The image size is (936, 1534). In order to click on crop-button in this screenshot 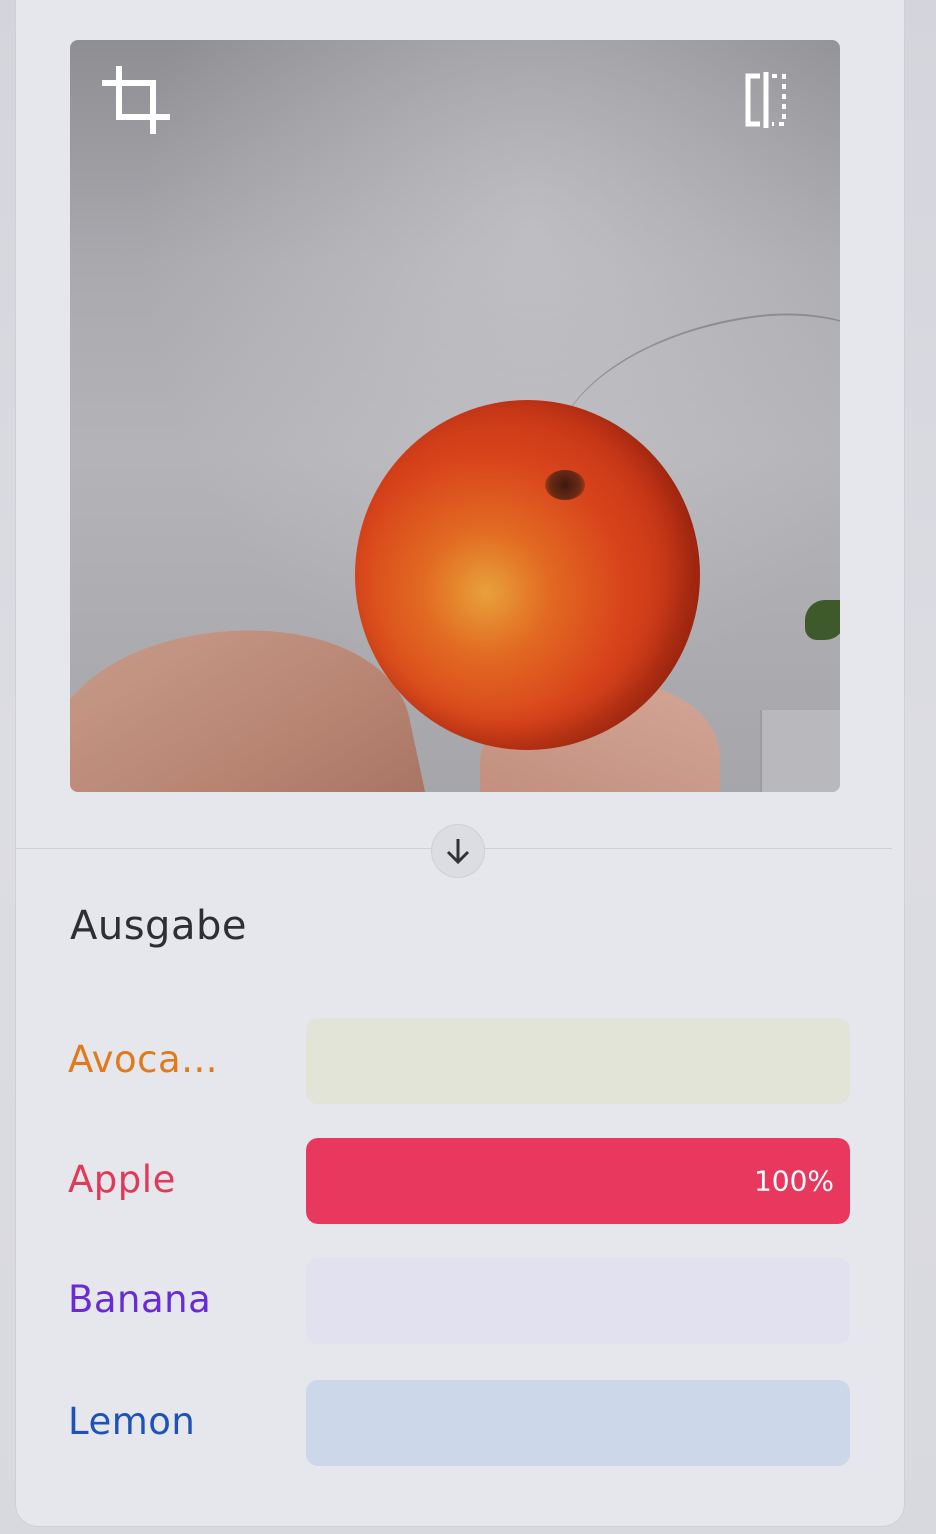, I will do `click(136, 100)`.